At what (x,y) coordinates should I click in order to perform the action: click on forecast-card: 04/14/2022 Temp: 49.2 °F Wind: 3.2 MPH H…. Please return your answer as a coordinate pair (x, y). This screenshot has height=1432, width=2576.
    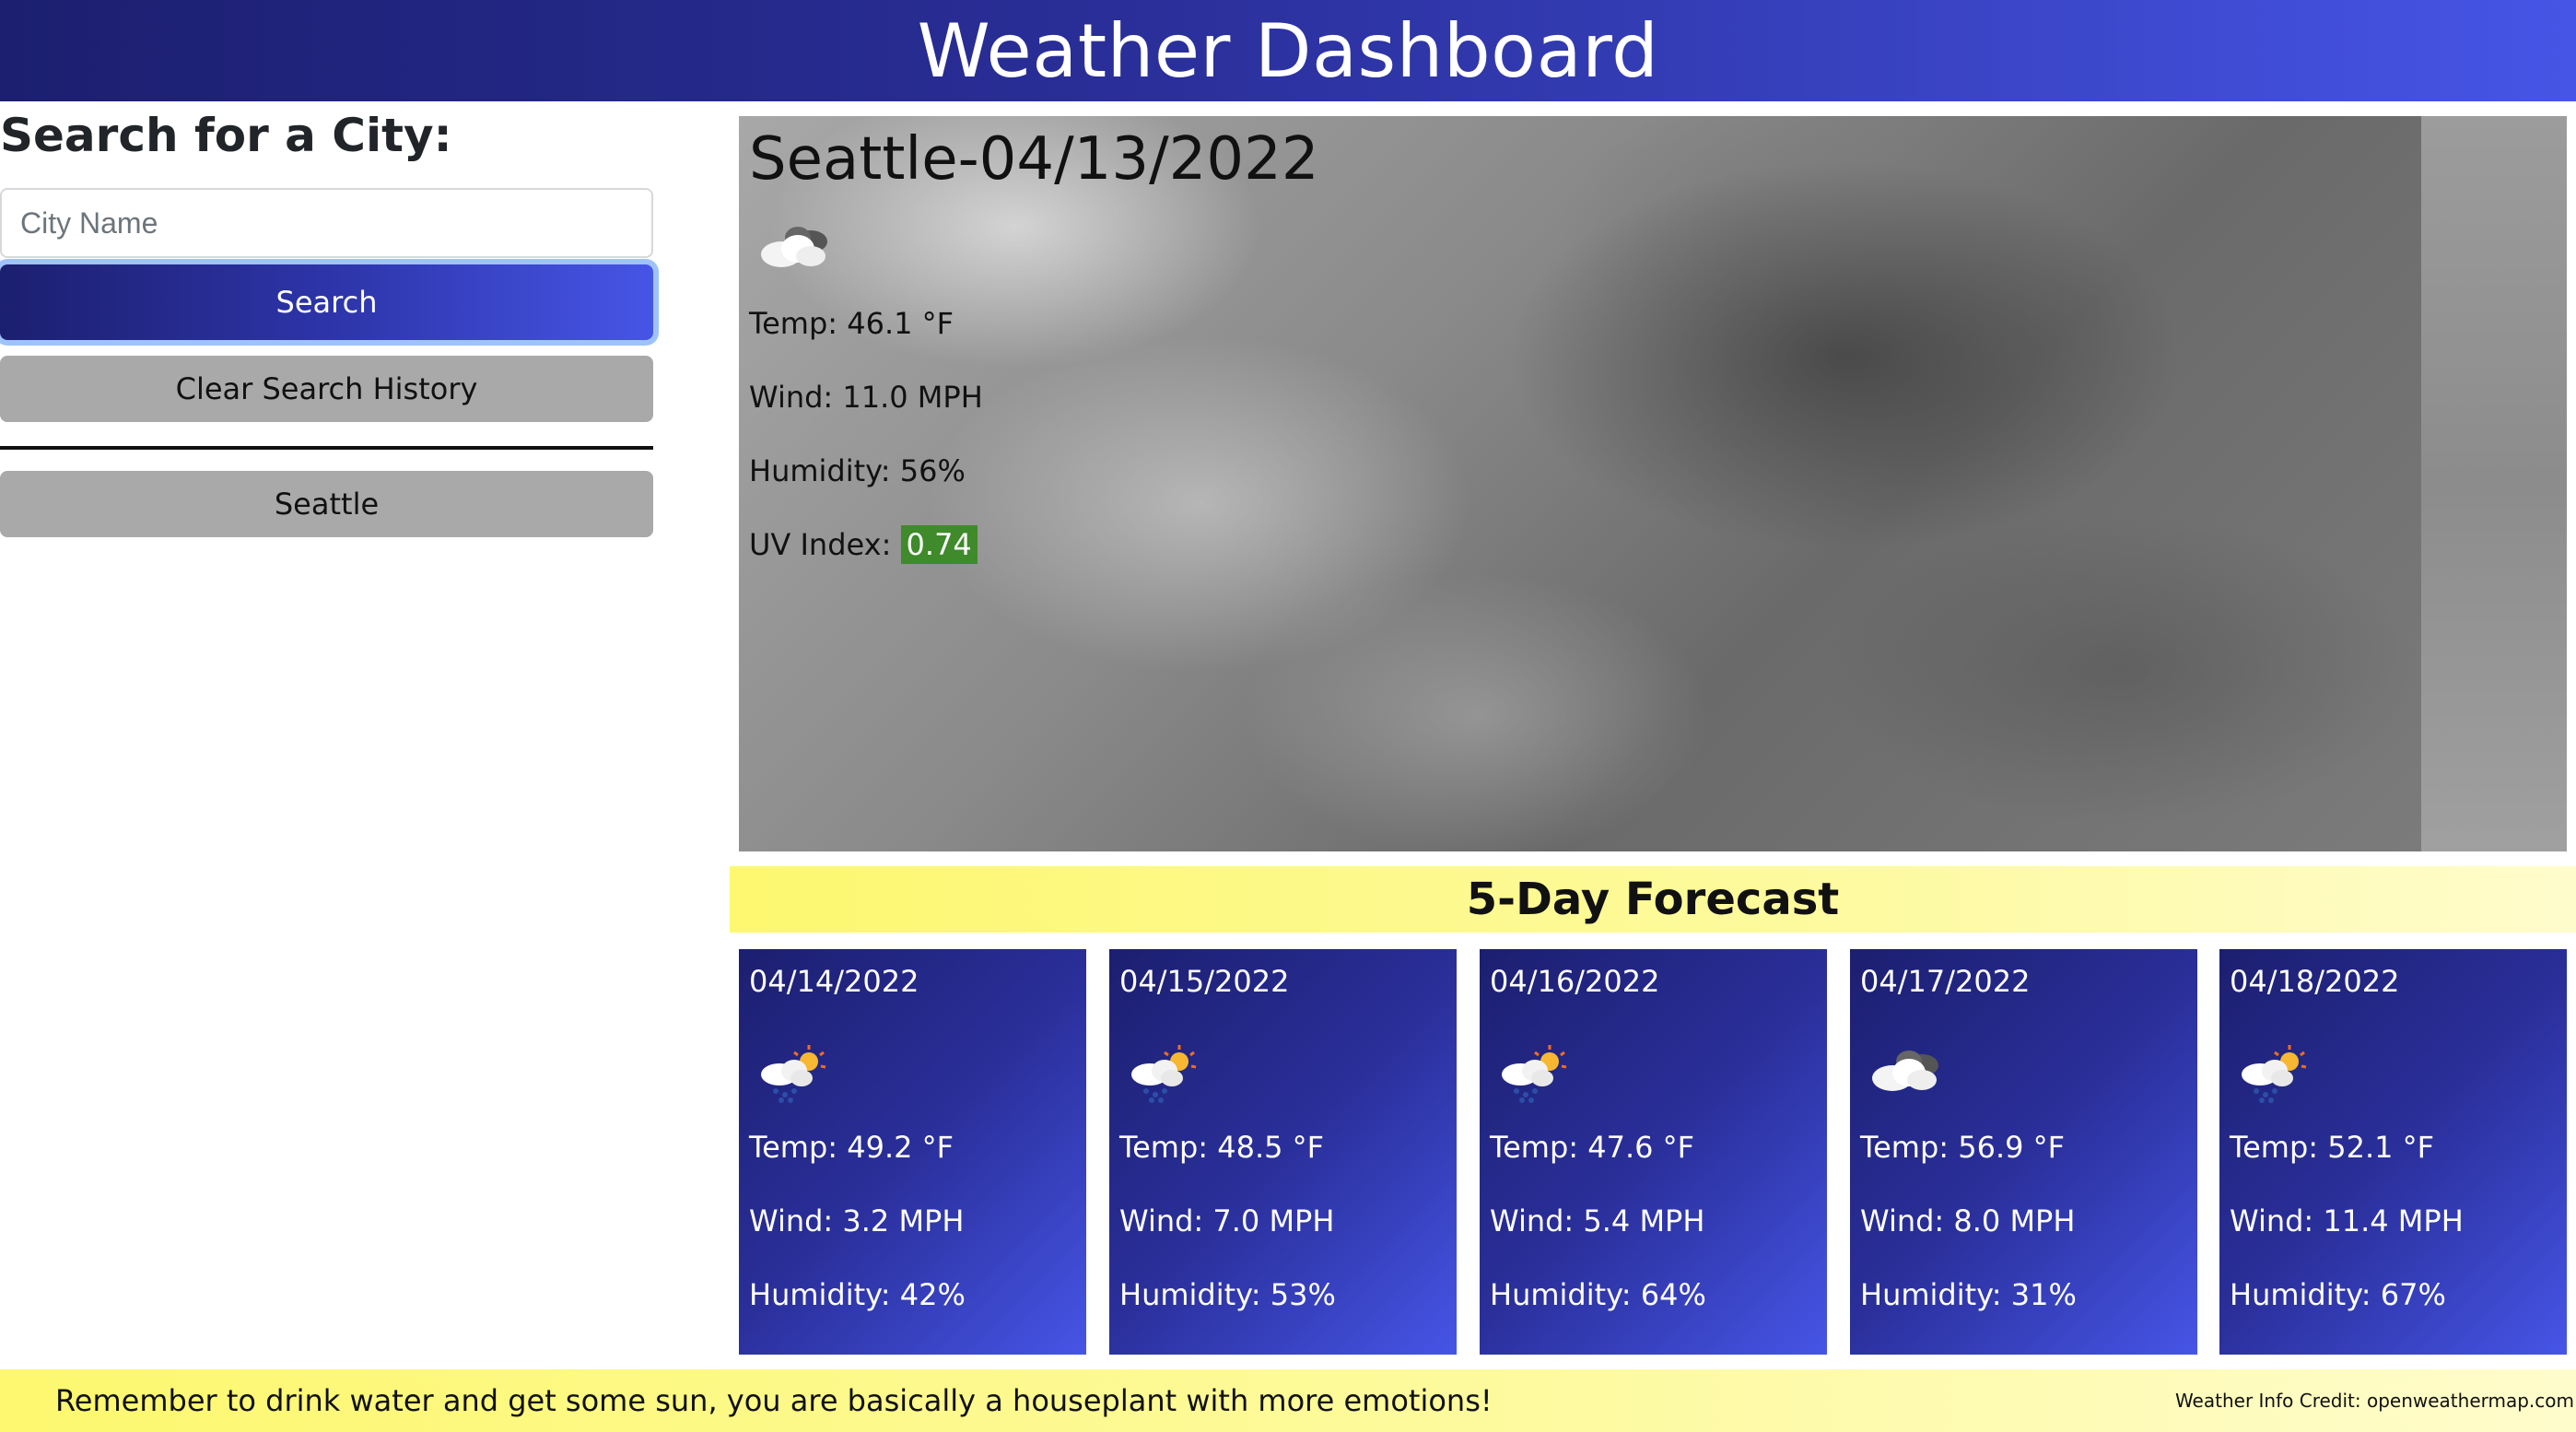
    Looking at the image, I should click on (912, 1152).